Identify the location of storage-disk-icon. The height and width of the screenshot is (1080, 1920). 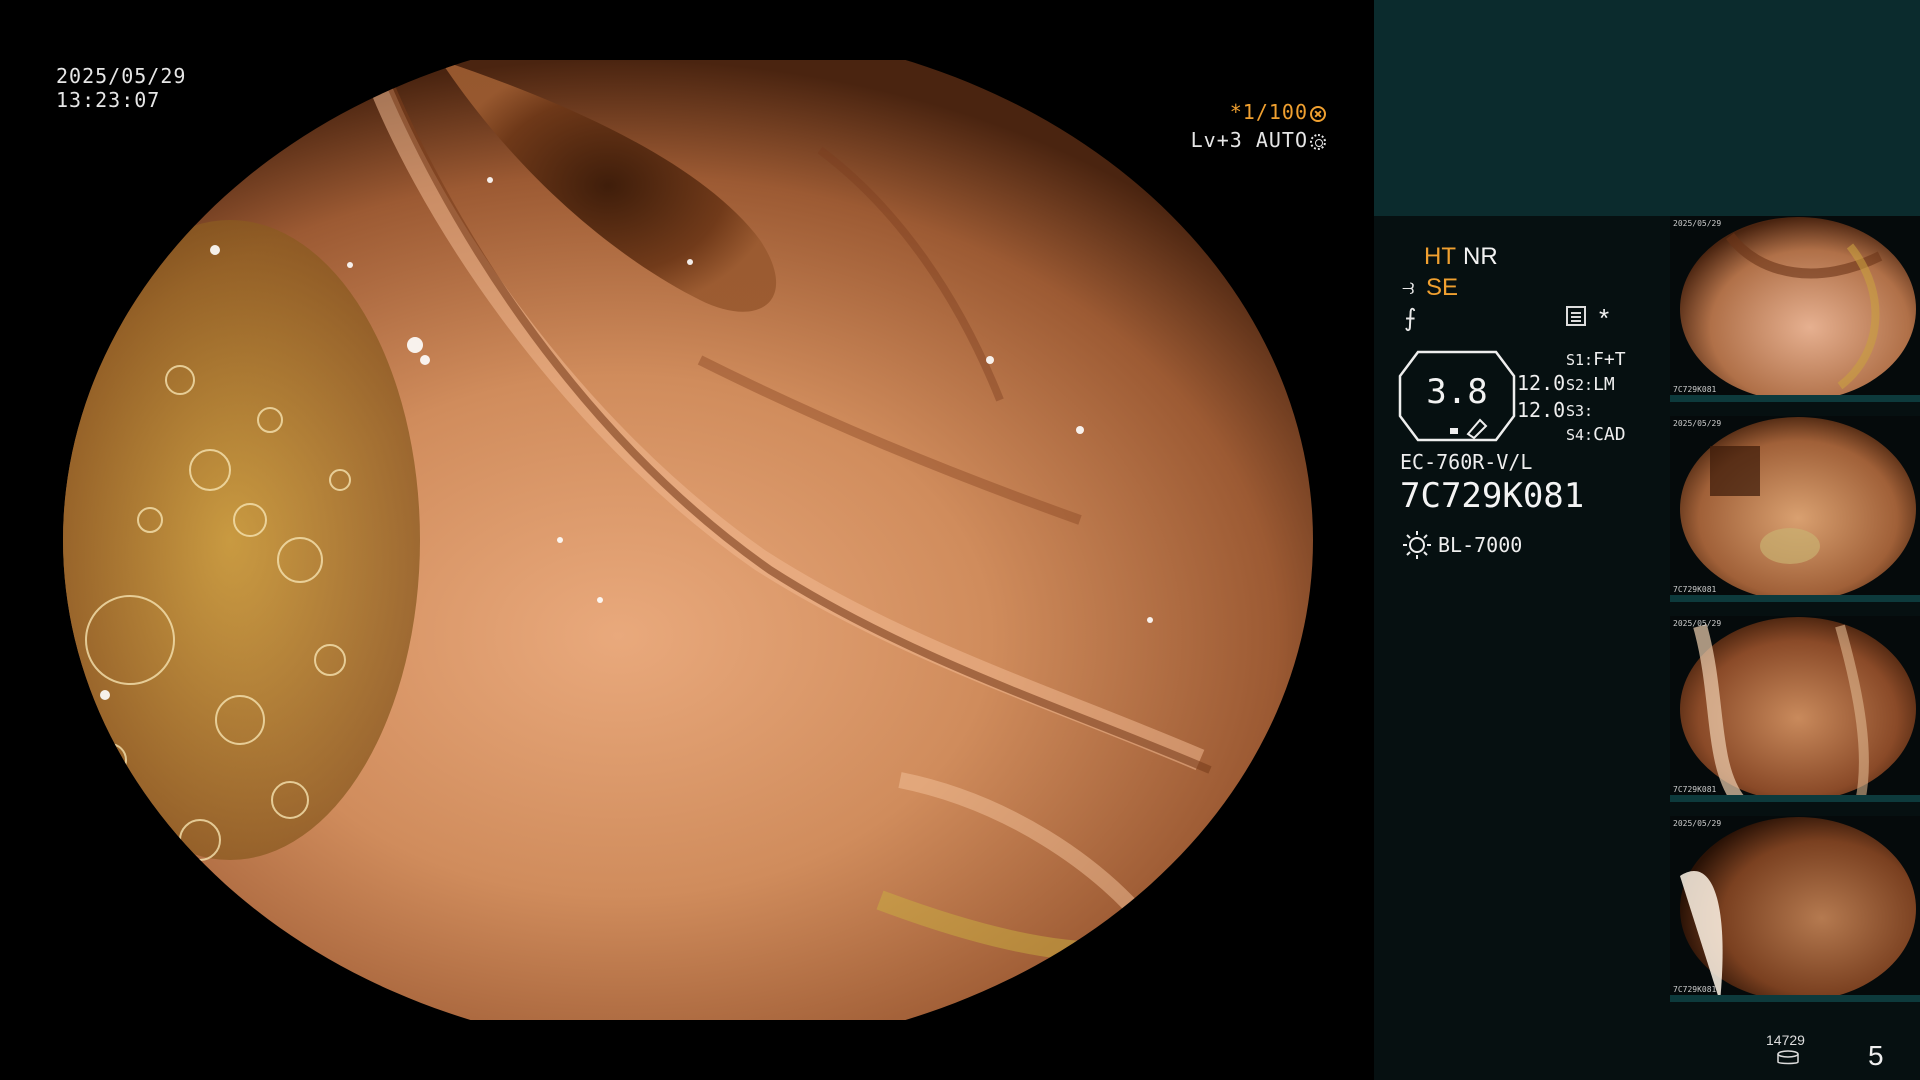
(1788, 1057).